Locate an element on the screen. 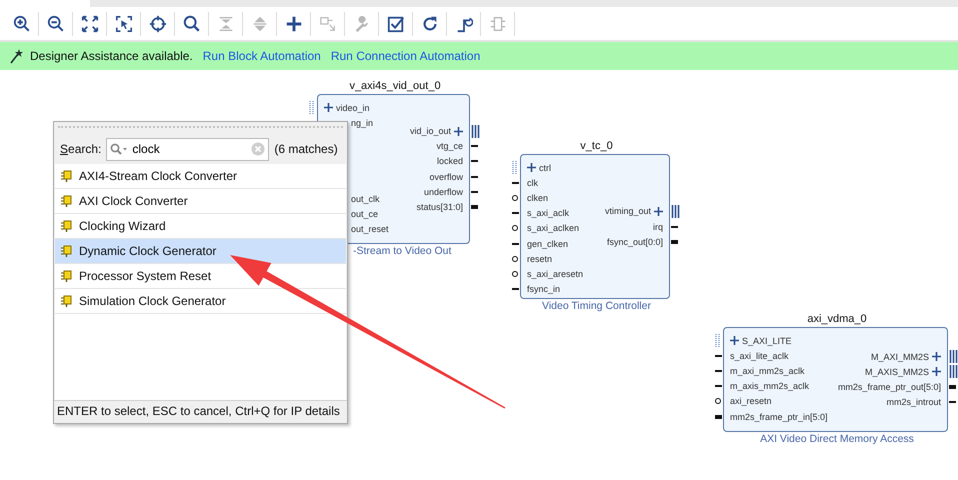 The height and width of the screenshot is (480, 958). port-label: mm2s_frame_ptr_in[5:0] is located at coordinates (779, 417).